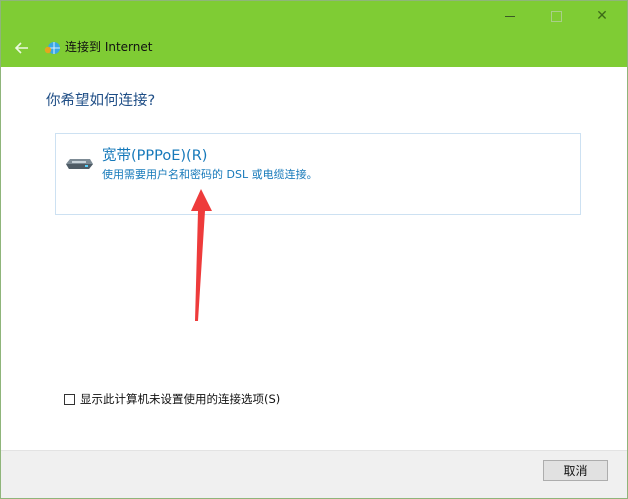 The width and height of the screenshot is (628, 499). I want to click on show-unconfigured-options-checkbox-row: 显示此计算机未设置使用的连接选项(S), so click(172, 399).